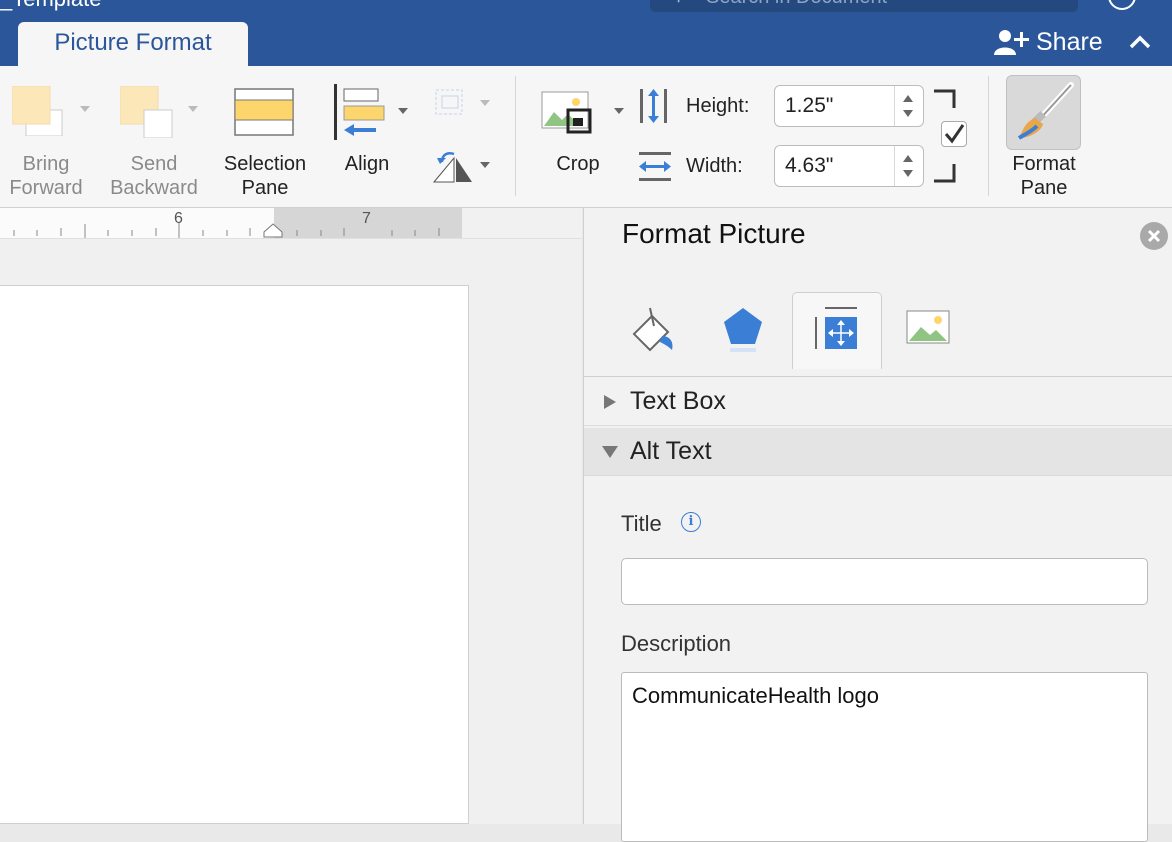  What do you see at coordinates (714, 233) in the screenshot?
I see `pane-title: Format Picture` at bounding box center [714, 233].